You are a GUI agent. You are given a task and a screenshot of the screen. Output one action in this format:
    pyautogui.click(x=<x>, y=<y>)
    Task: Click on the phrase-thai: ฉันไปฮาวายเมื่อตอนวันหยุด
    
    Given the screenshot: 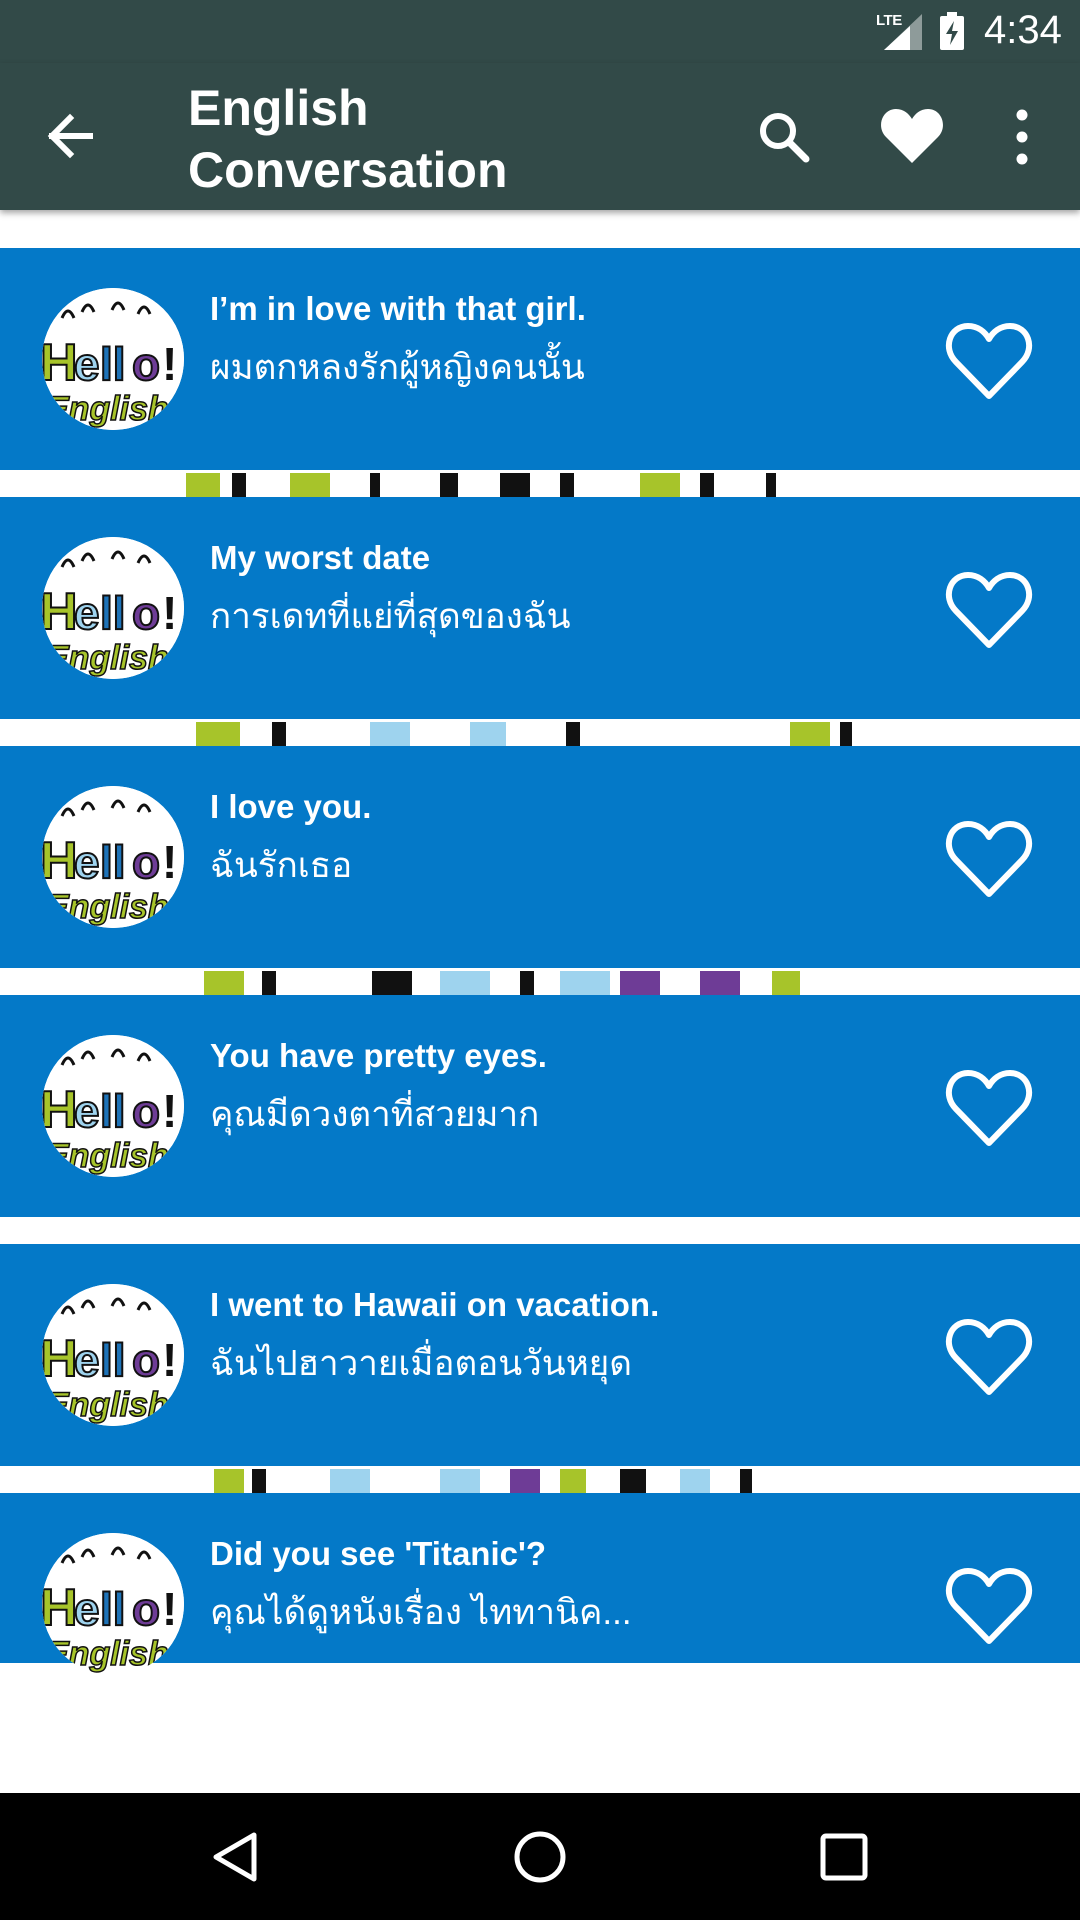 What is the action you would take?
    pyautogui.click(x=421, y=1363)
    